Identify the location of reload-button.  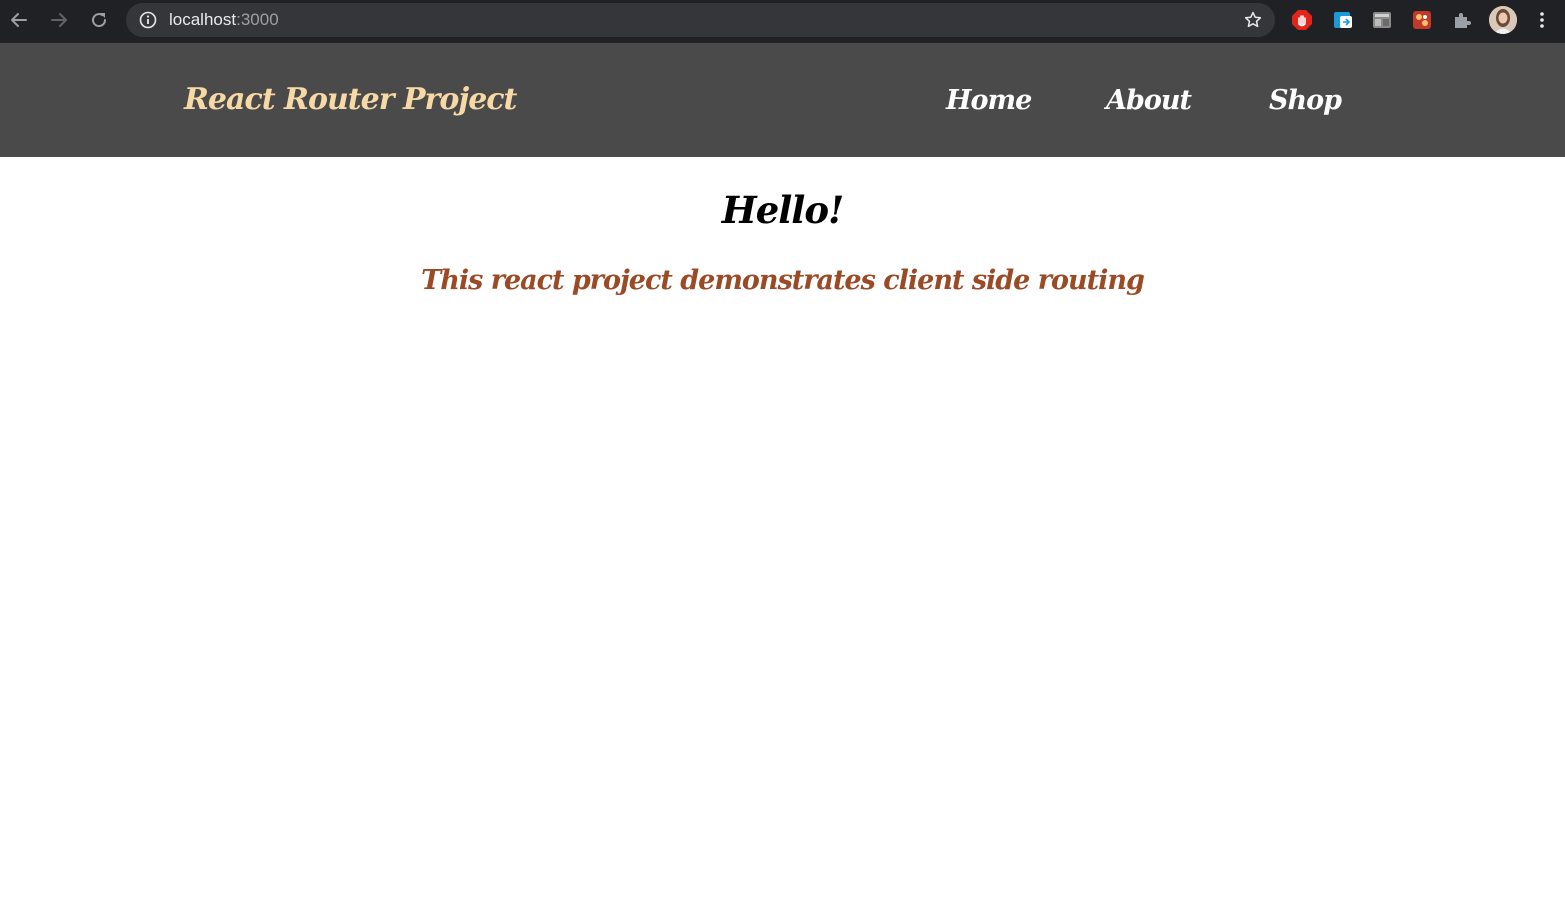
(99, 20).